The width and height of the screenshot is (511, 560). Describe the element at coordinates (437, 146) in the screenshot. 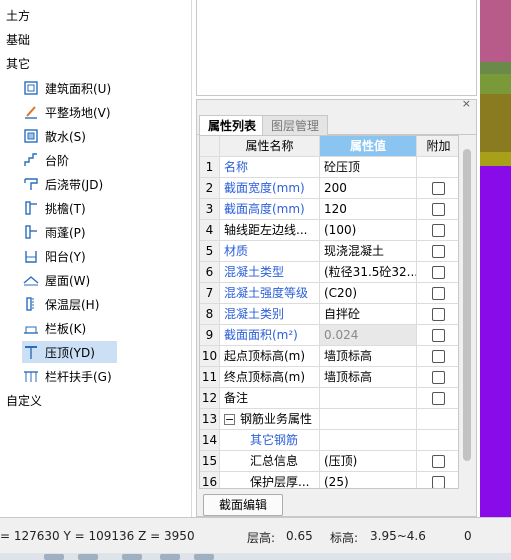

I see `header-attach: 附加` at that location.